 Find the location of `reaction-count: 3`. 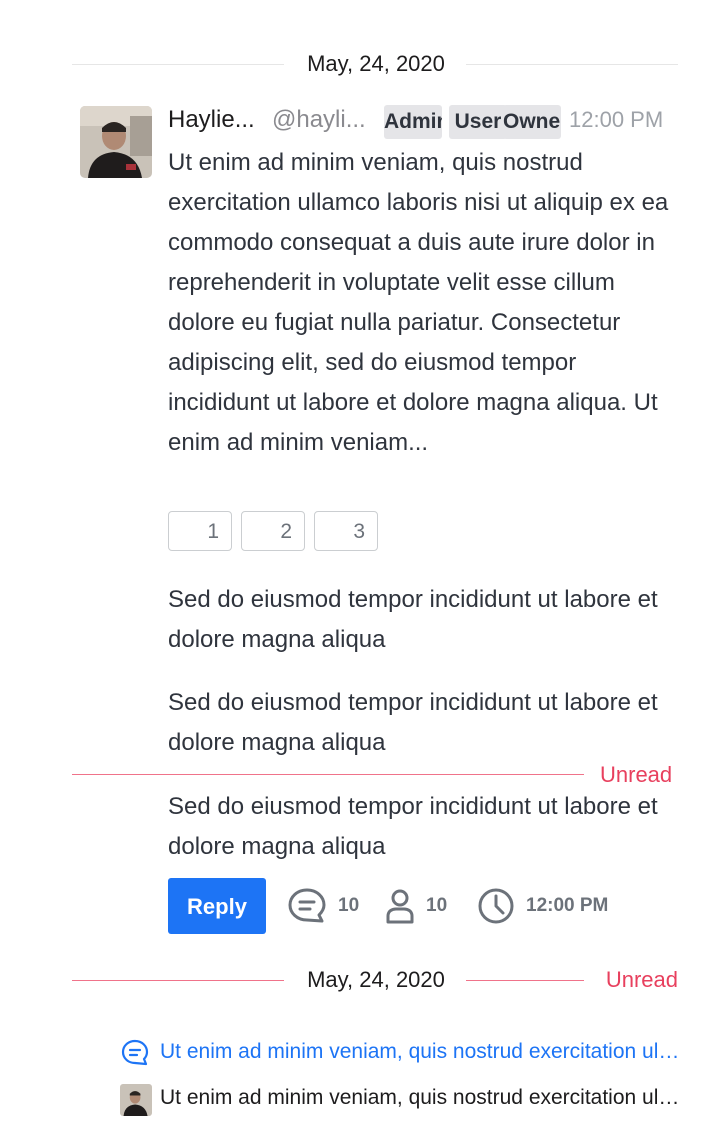

reaction-count: 3 is located at coordinates (359, 531).